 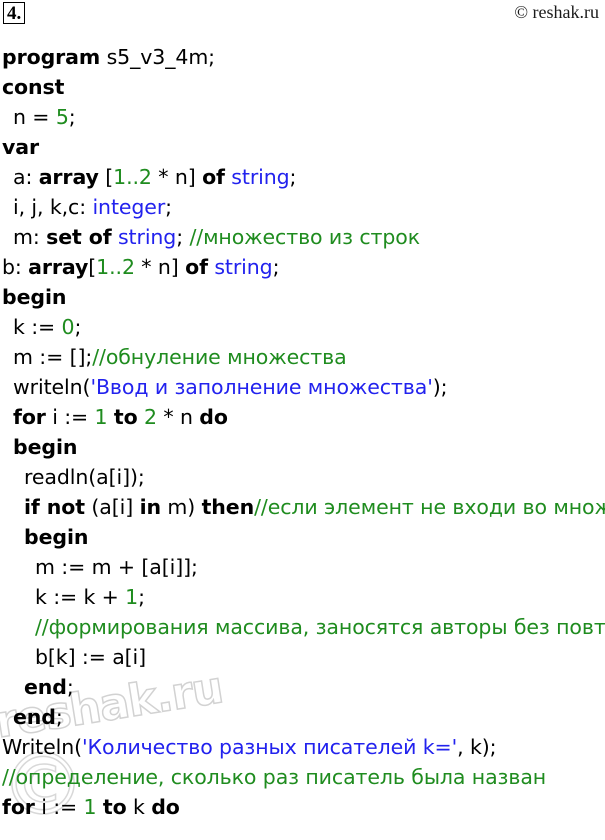 I want to click on code-token-pl: m:, so click(x=30, y=237).